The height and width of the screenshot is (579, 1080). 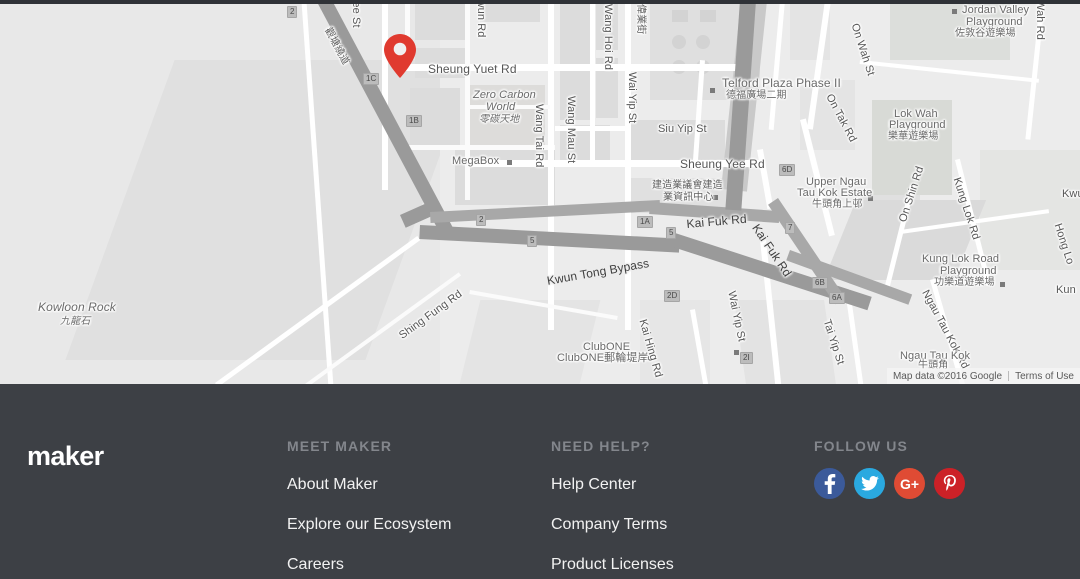 I want to click on map-label-kun: Kun, so click(x=1066, y=290).